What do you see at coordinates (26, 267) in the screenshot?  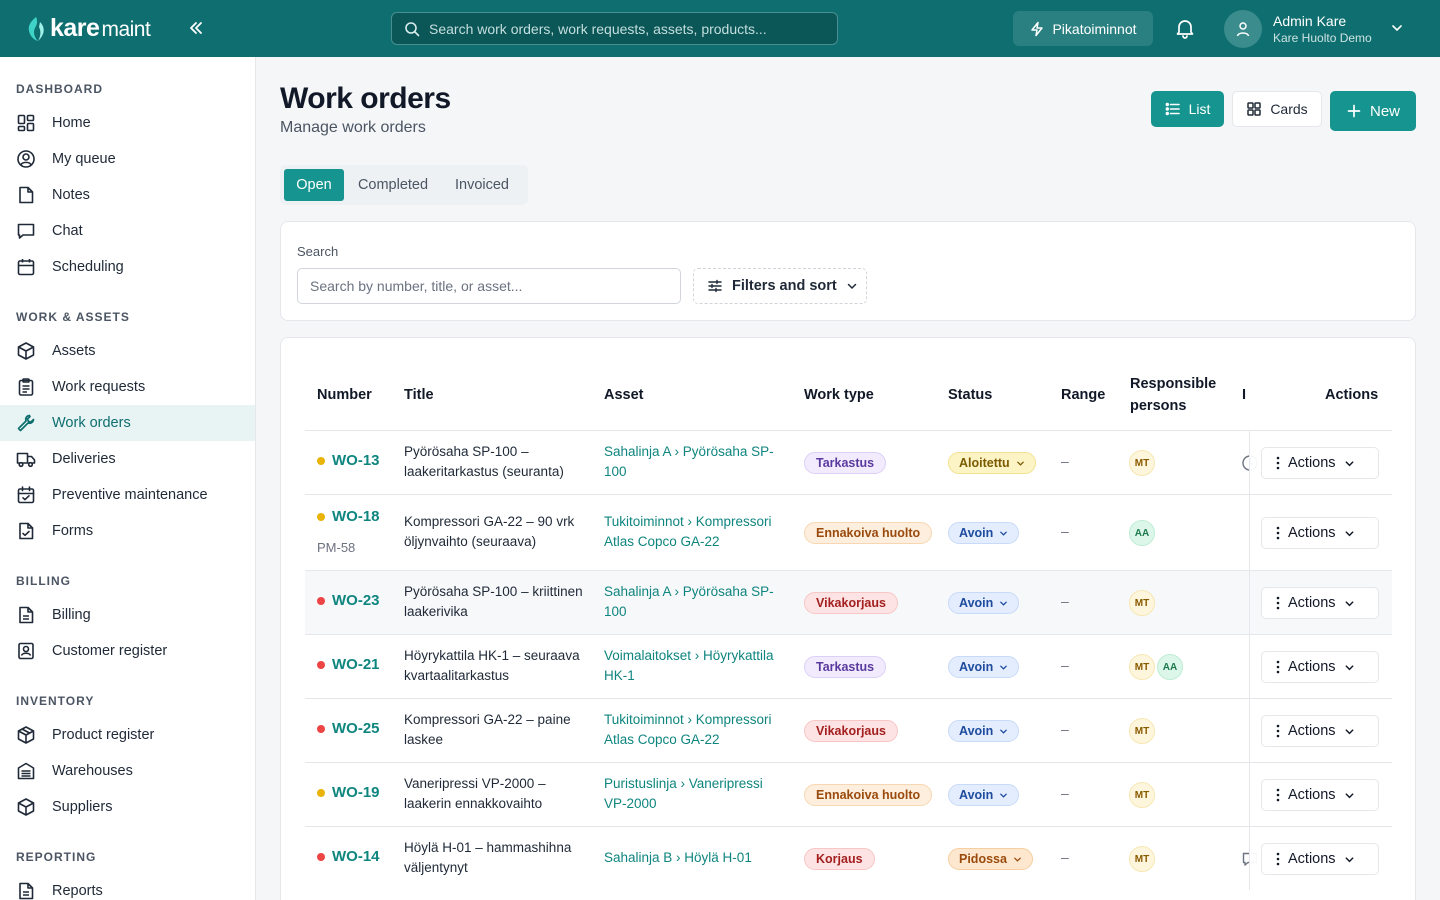 I see `calendar-icon` at bounding box center [26, 267].